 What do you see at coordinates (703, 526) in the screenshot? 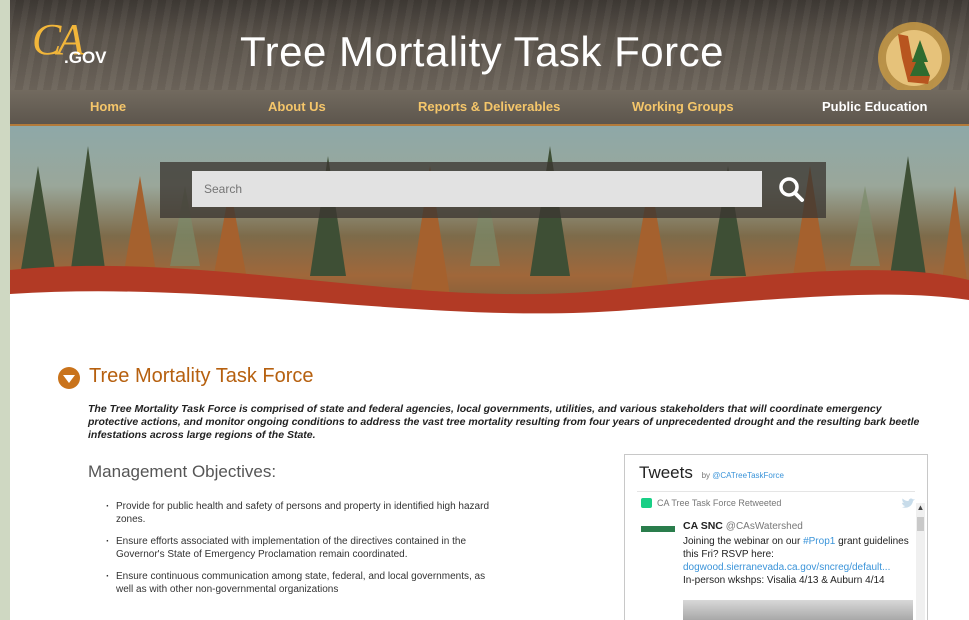
I see `author-name: CA SNC` at bounding box center [703, 526].